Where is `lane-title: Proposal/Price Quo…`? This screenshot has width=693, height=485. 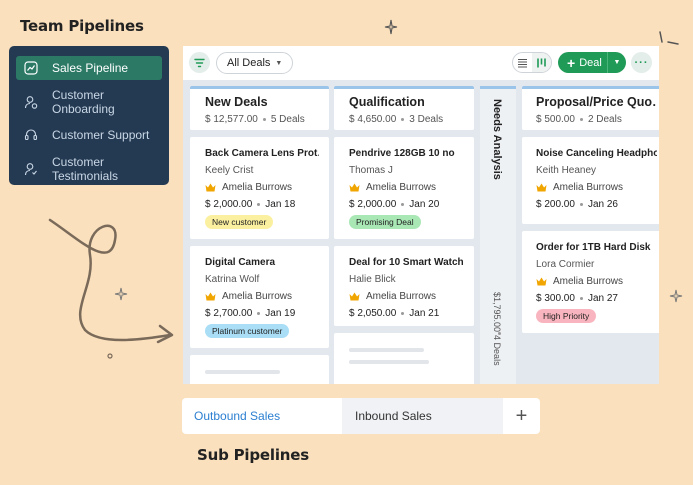 lane-title: Proposal/Price Quo… is located at coordinates (596, 102).